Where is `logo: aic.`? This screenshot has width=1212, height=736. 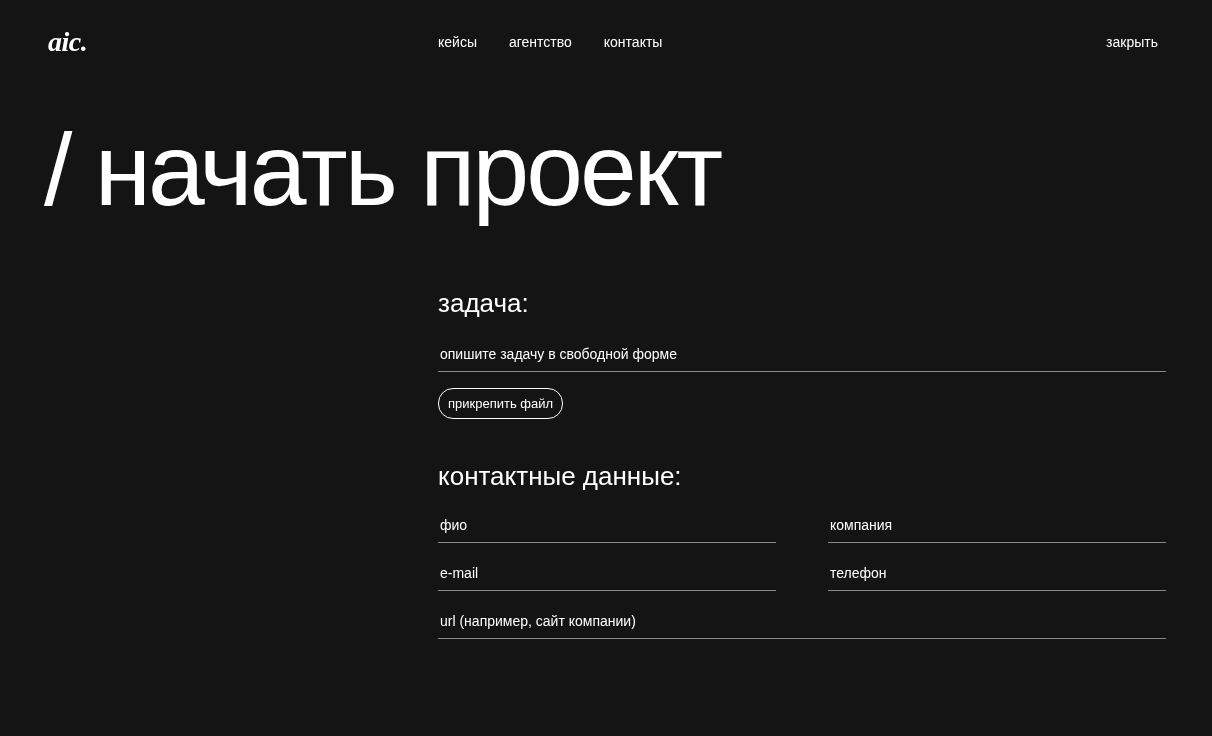
logo: aic. is located at coordinates (243, 42).